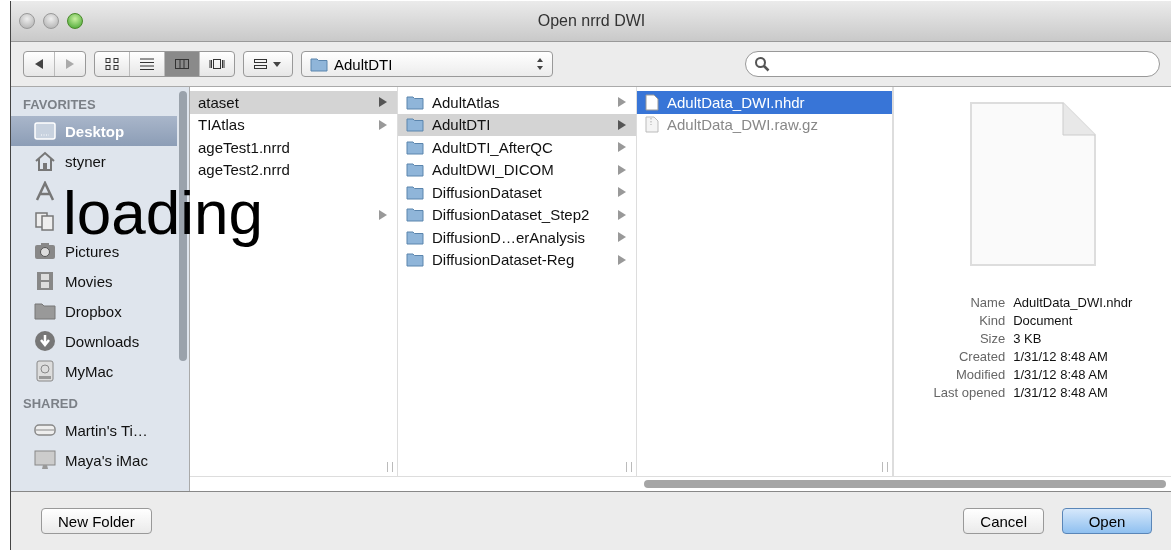 This screenshot has width=1171, height=550. I want to click on scrollbar, so click(680, 483).